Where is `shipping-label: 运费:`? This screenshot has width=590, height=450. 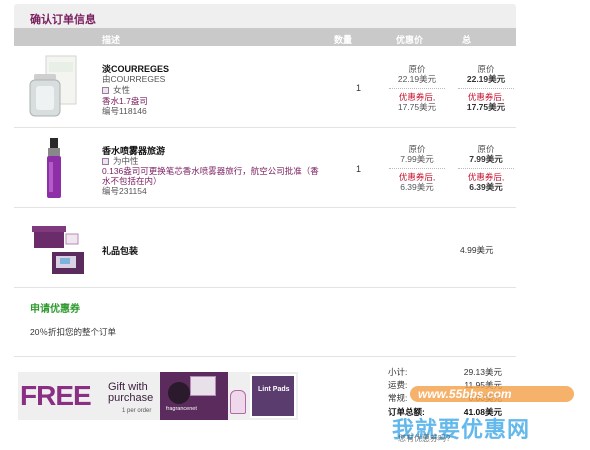
shipping-label: 运费: is located at coordinates (398, 385).